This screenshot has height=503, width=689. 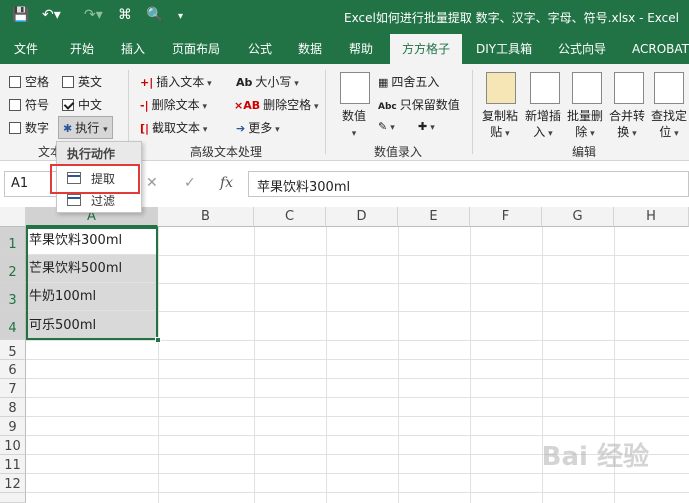 What do you see at coordinates (545, 88) in the screenshot?
I see `insert-new-icon` at bounding box center [545, 88].